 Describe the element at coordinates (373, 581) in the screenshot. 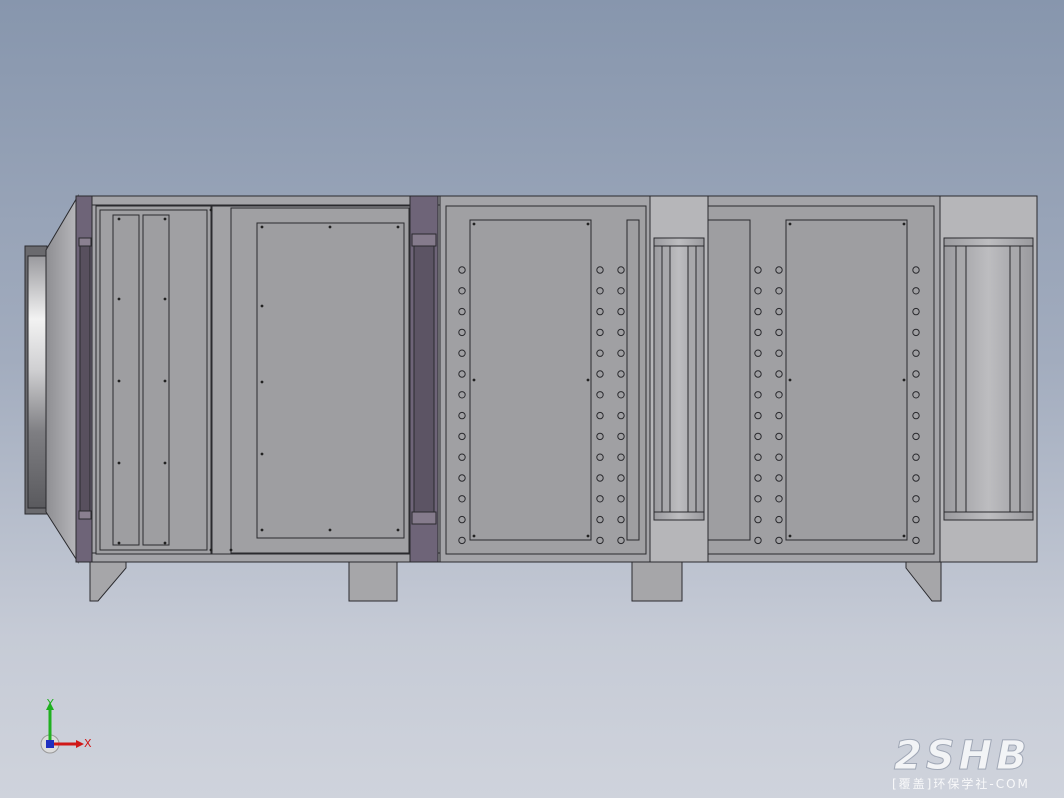

I see `leg-center-left` at that location.